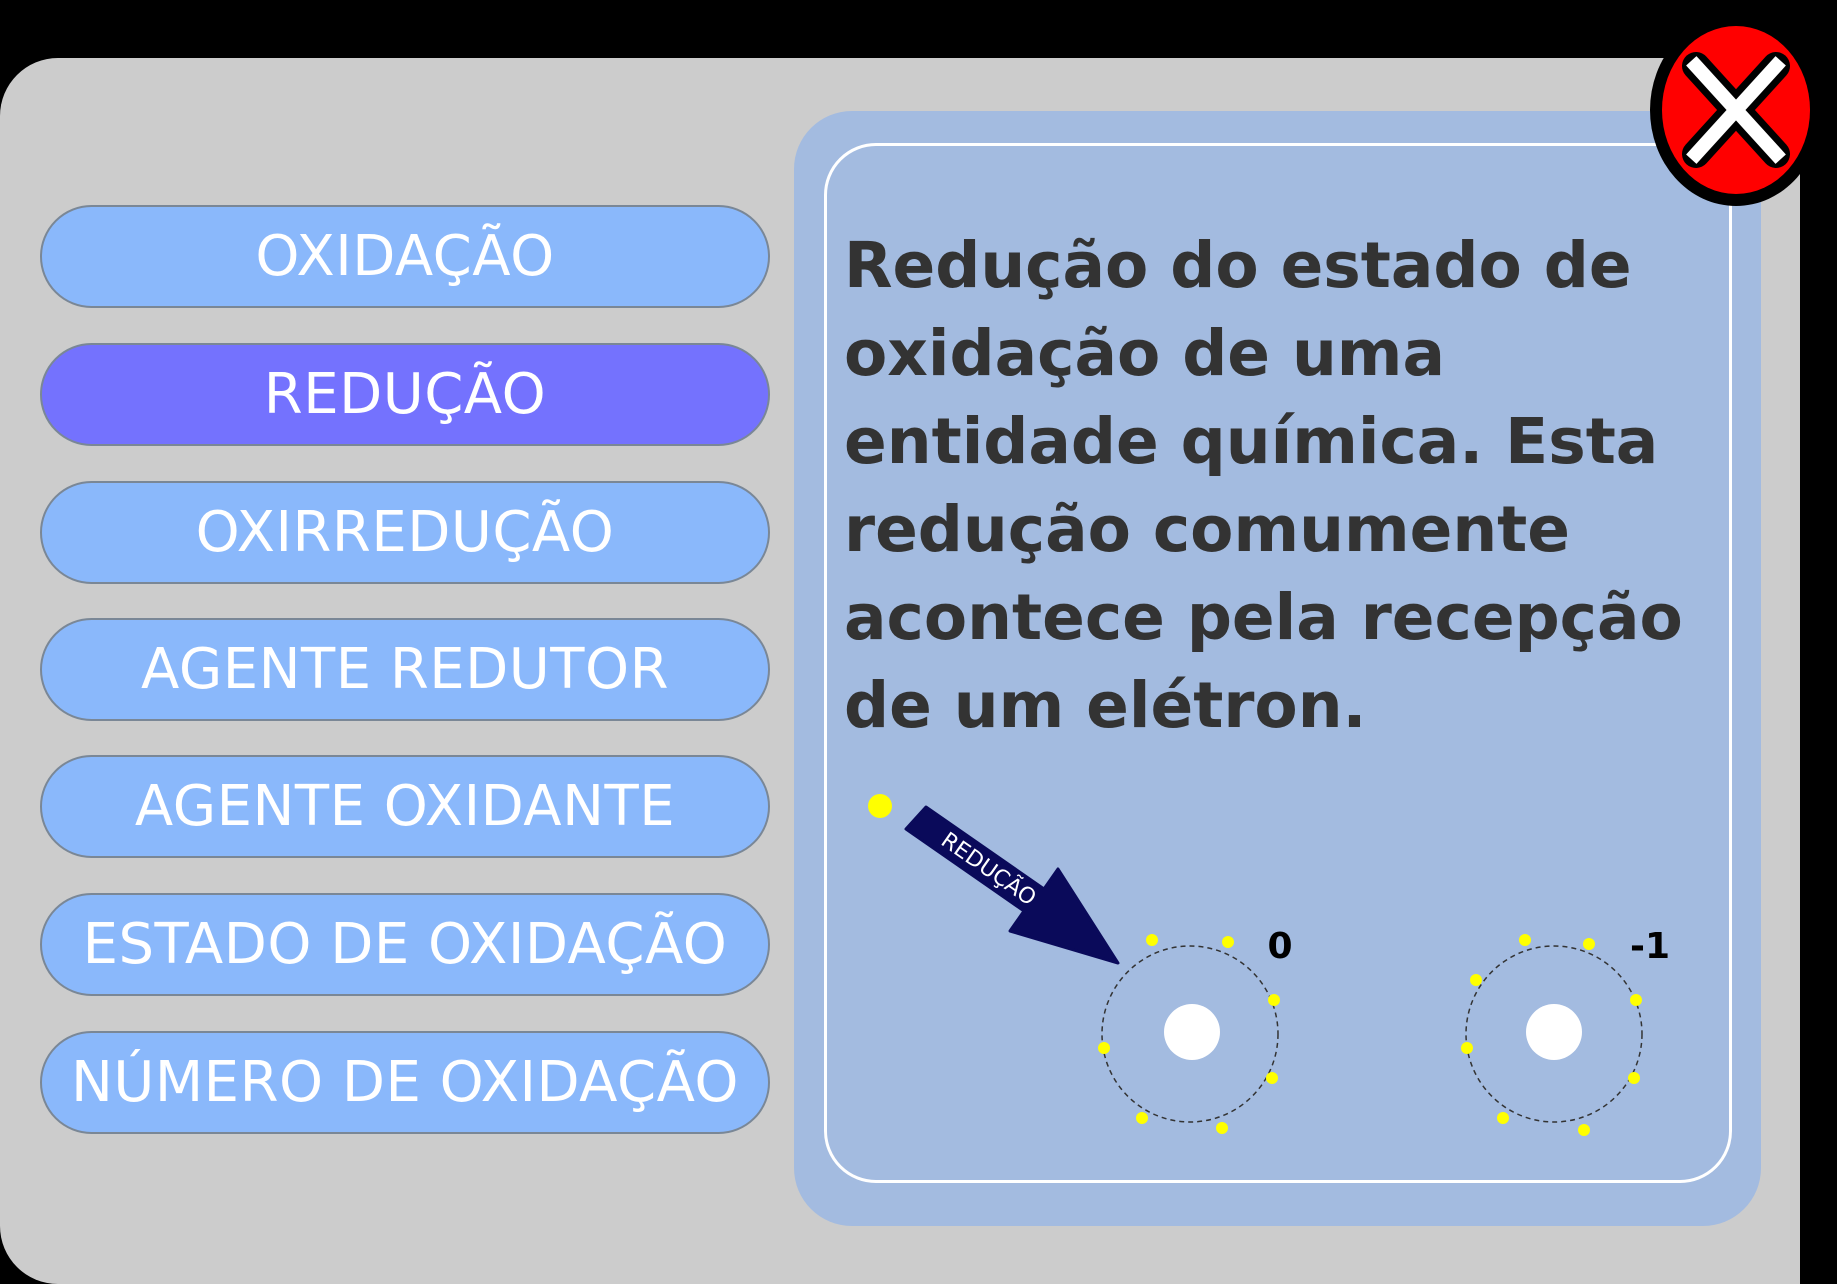 This screenshot has width=1837, height=1284. Describe the element at coordinates (405, 944) in the screenshot. I see `menu-button-estado-de-oxidacao: ESTADO DE OXIDAÇÃO` at that location.